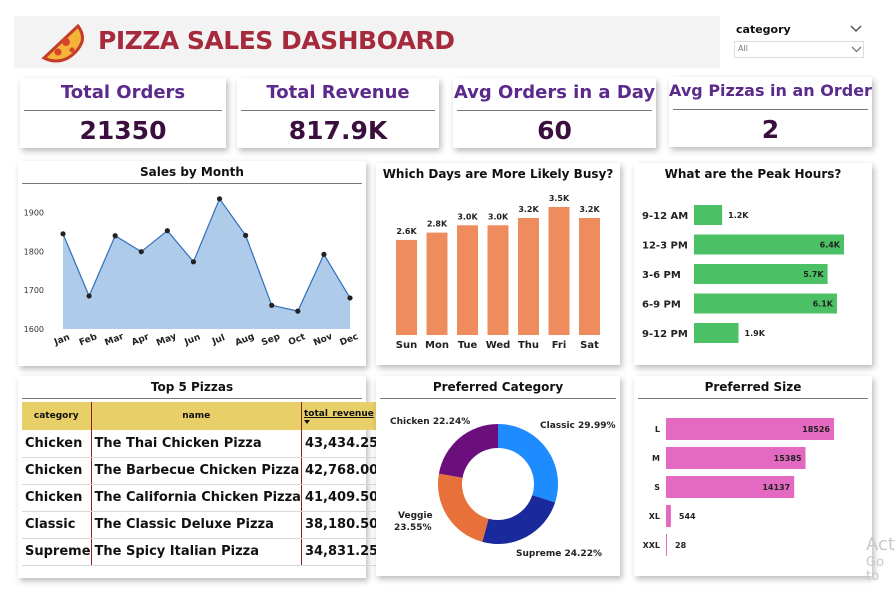 This screenshot has width=896, height=603. I want to click on slicer-dropdown: All, so click(799, 49).